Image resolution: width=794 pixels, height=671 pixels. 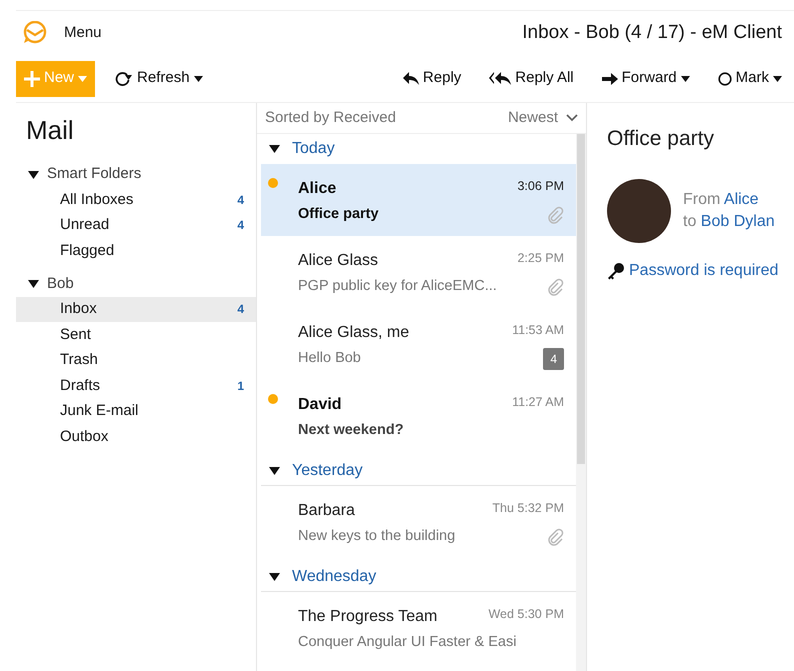 What do you see at coordinates (538, 330) in the screenshot?
I see `message-time: 11:53 AM` at bounding box center [538, 330].